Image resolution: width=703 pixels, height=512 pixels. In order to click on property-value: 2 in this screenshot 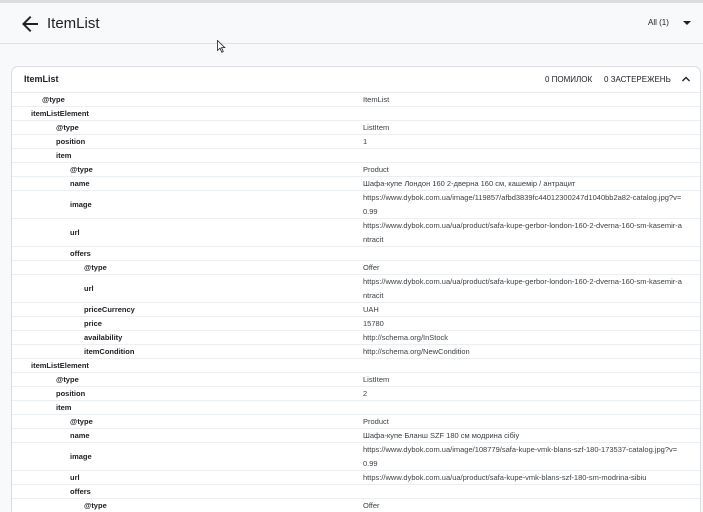, I will do `click(365, 393)`.